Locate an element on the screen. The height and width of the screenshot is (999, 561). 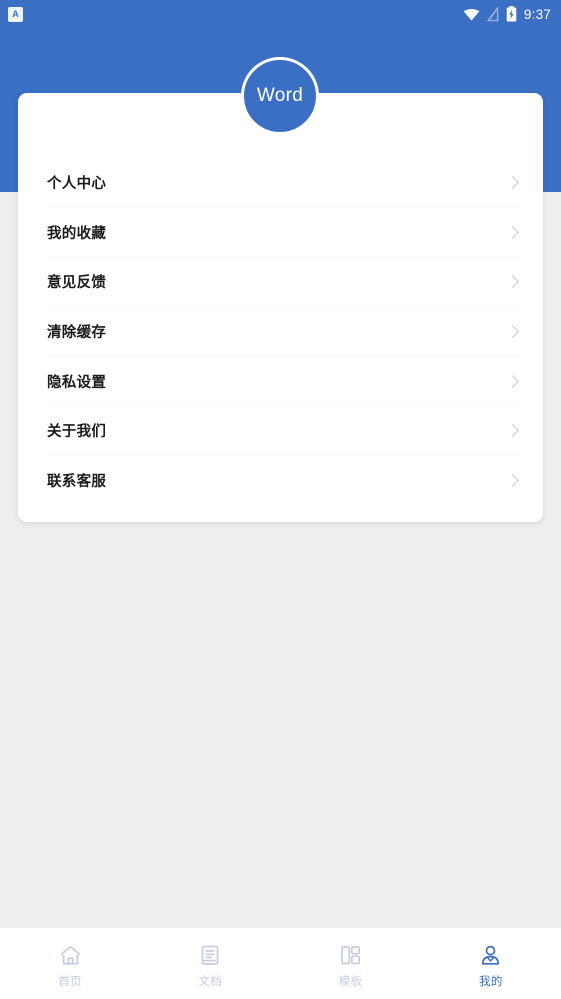
word-avatar-label: Word is located at coordinates (280, 95).